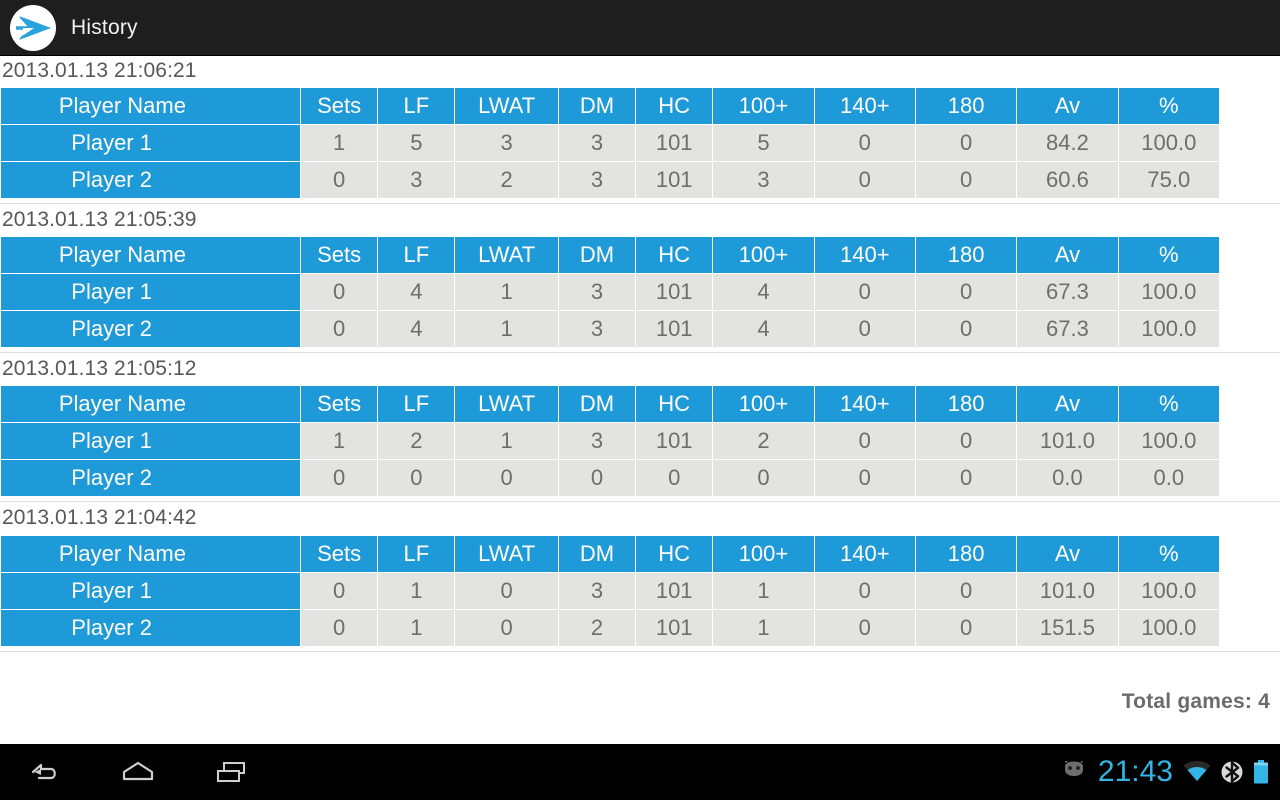  I want to click on recent-apps-icon, so click(232, 772).